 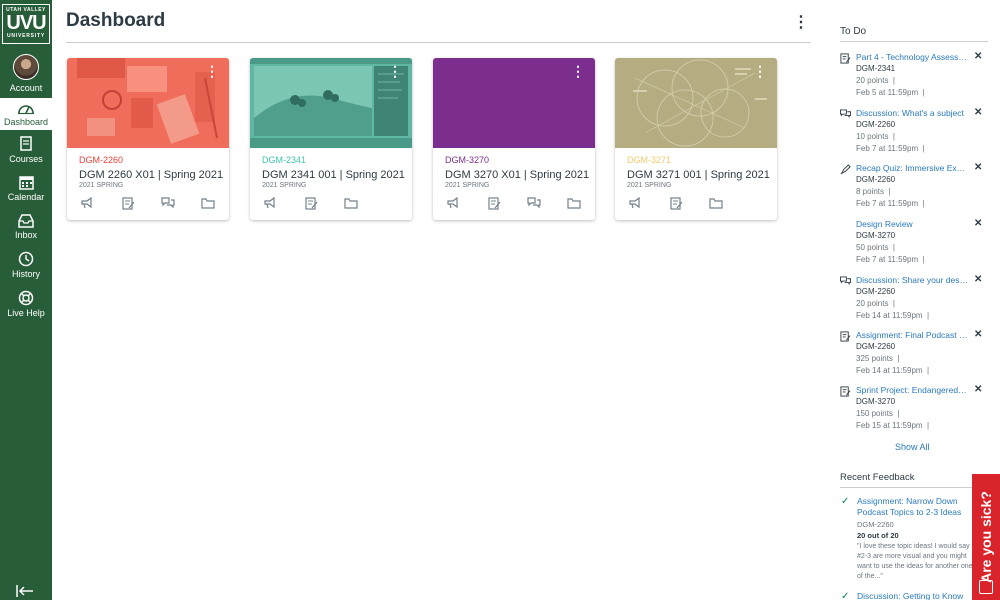 What do you see at coordinates (698, 175) in the screenshot?
I see `course-name: DGM 3271 001 | Spring 2021` at bounding box center [698, 175].